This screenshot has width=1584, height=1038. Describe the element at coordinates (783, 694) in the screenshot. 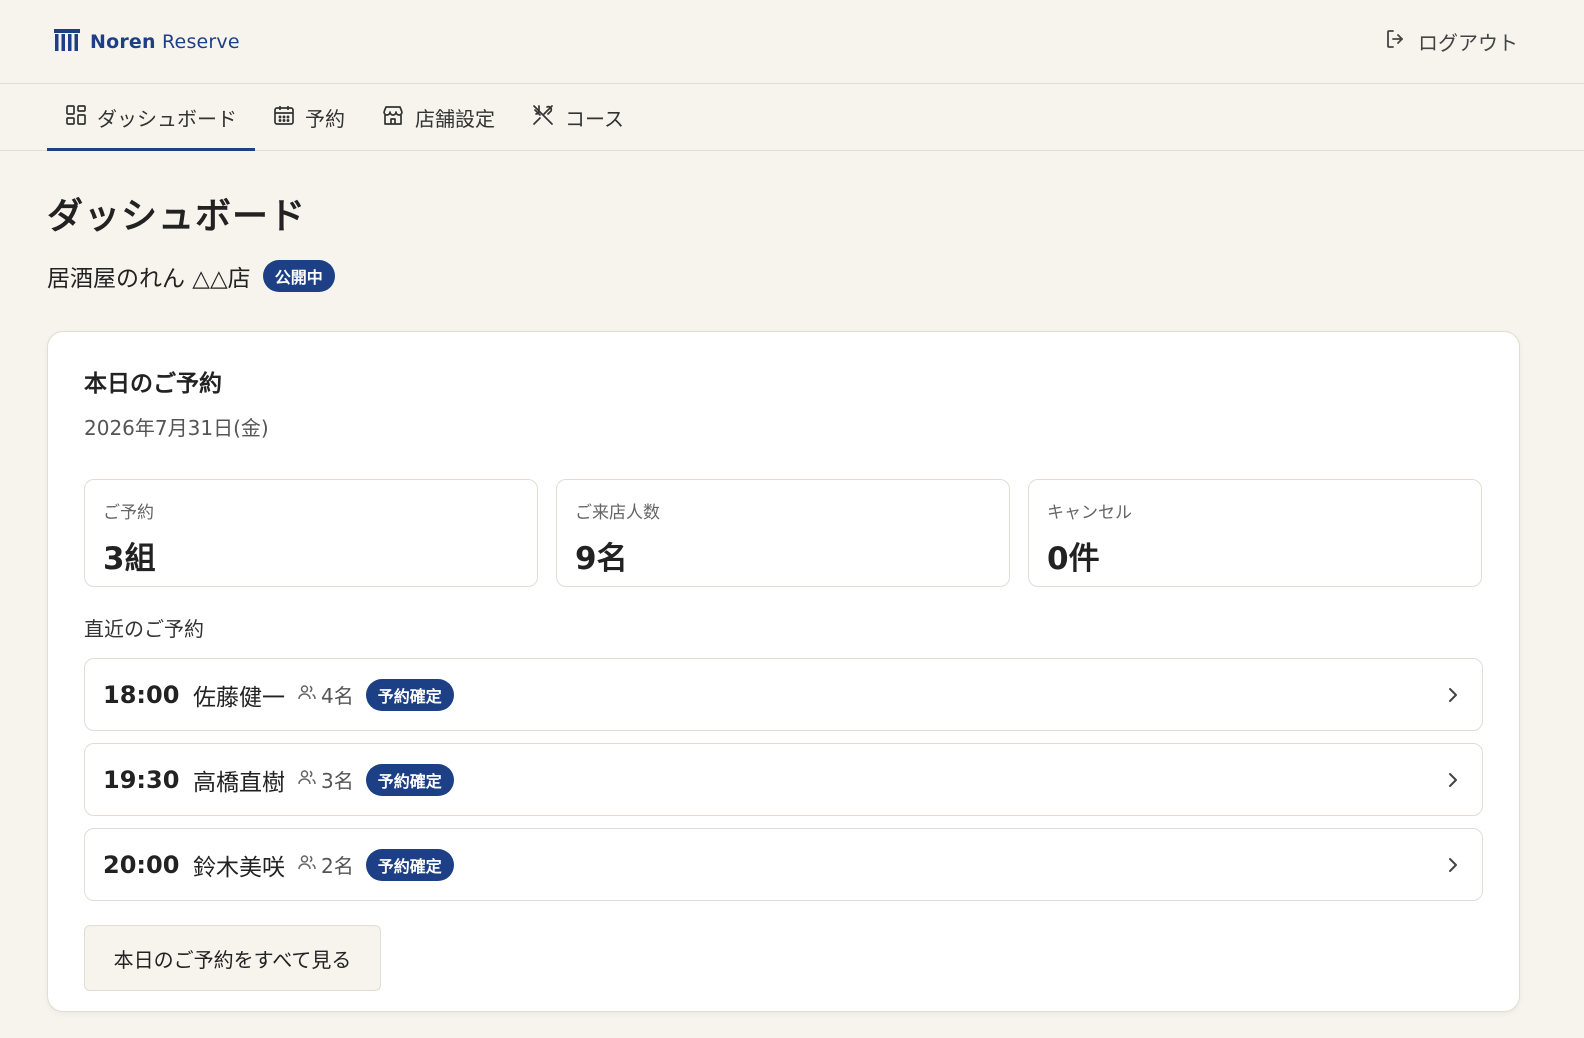

I see `reservation-row: 18:00 佐藤健一 4名 予約確定` at that location.